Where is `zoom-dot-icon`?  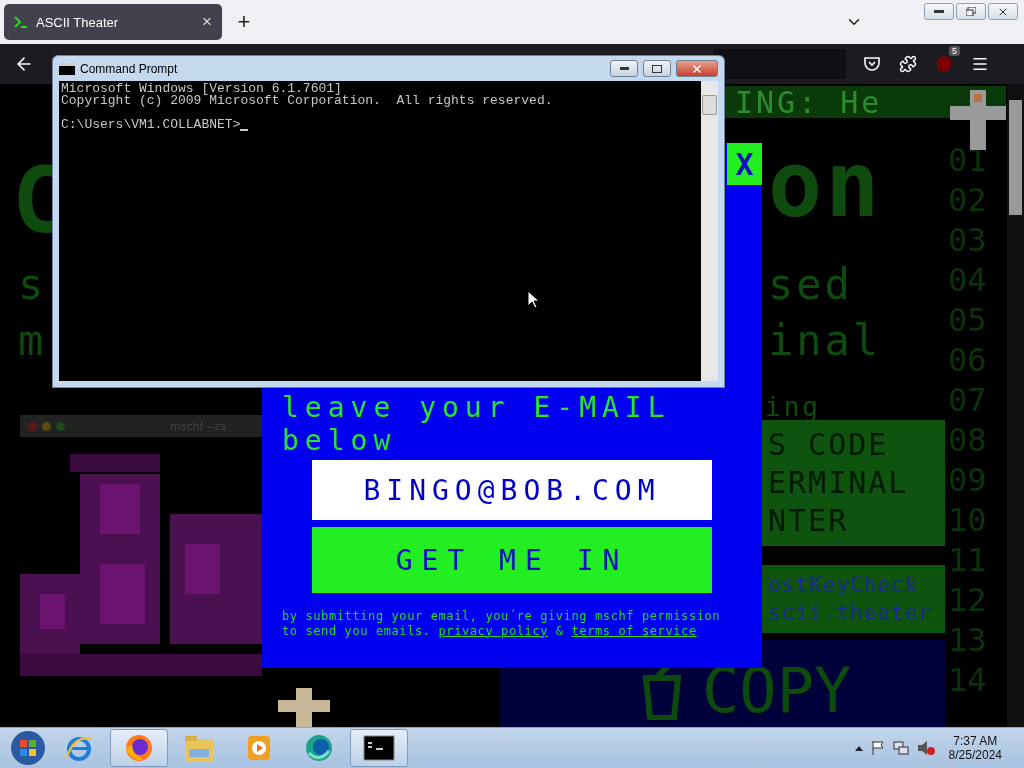
zoom-dot-icon is located at coordinates (60, 426).